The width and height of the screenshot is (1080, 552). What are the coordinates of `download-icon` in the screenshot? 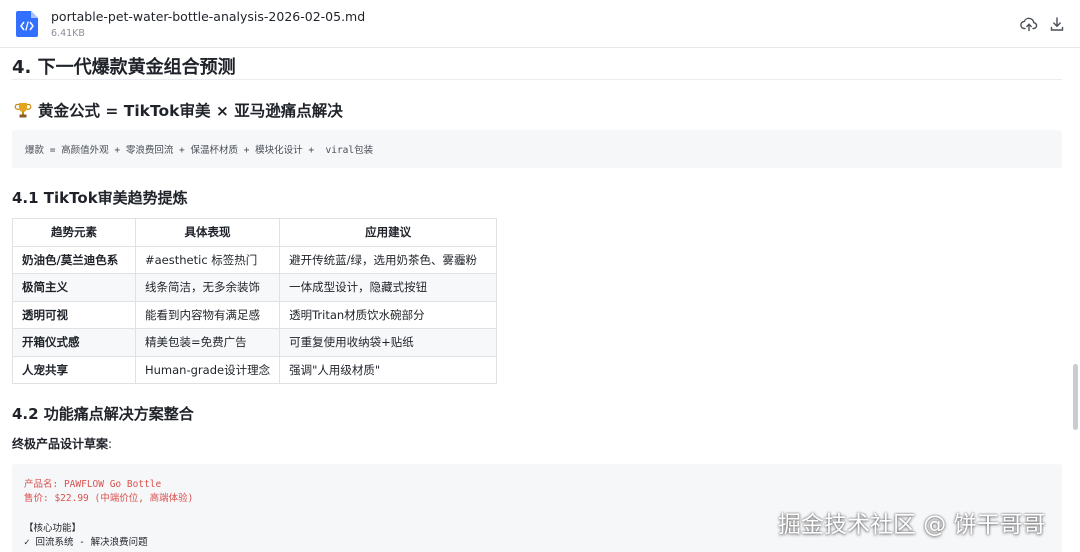 It's located at (1057, 24).